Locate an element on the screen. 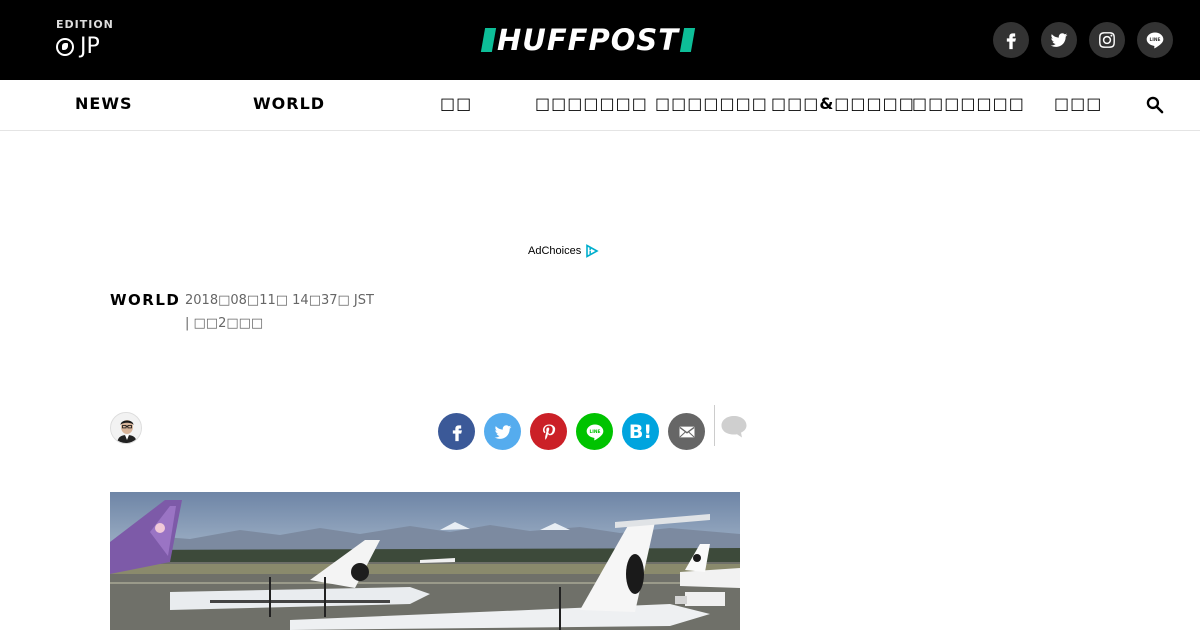 Image resolution: width=1200 pixels, height=630 pixels. nav-item-5: □□□□□□□ is located at coordinates (711, 103).